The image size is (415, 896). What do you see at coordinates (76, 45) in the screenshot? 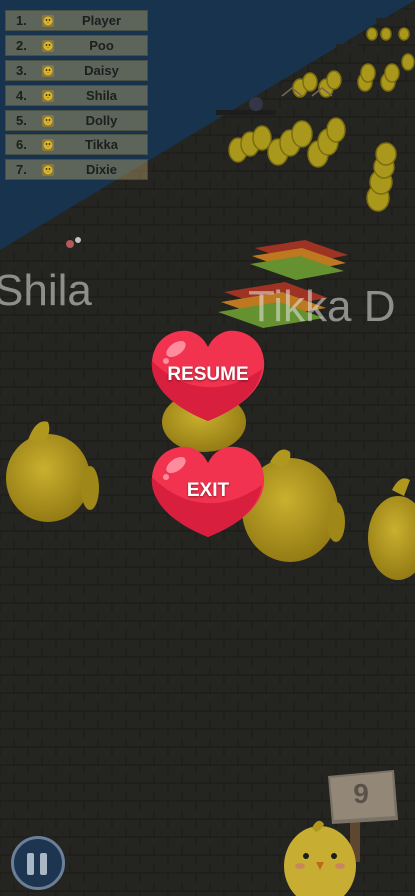
I see `leaderboard-row: 2. Poo` at bounding box center [76, 45].